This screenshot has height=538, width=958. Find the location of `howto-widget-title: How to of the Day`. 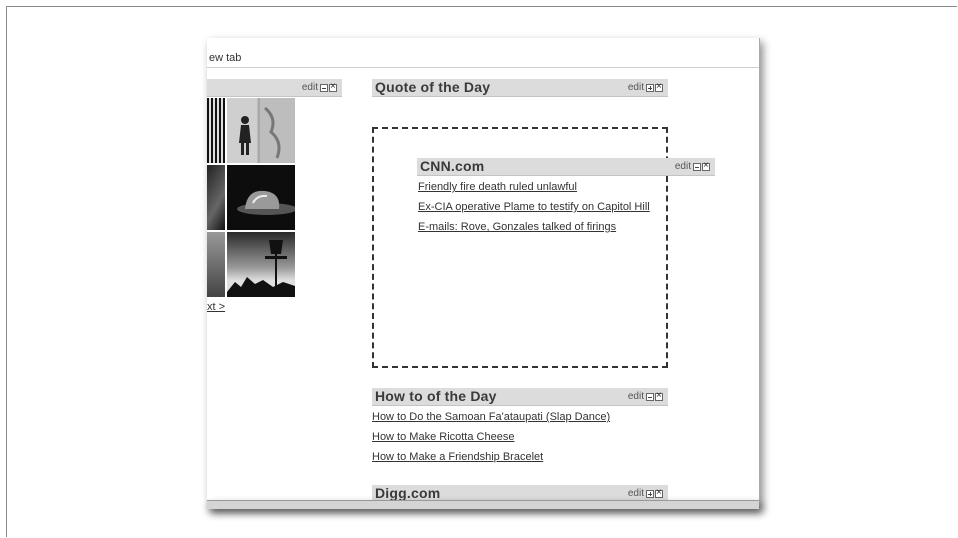

howto-widget-title: How to of the Day is located at coordinates (436, 396).